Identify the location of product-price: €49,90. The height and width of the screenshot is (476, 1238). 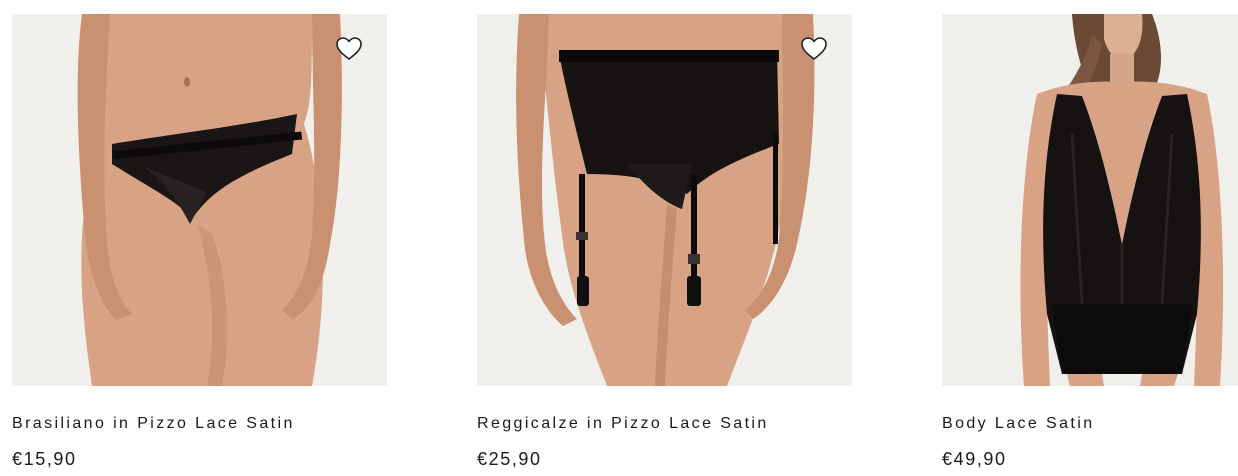
(974, 459).